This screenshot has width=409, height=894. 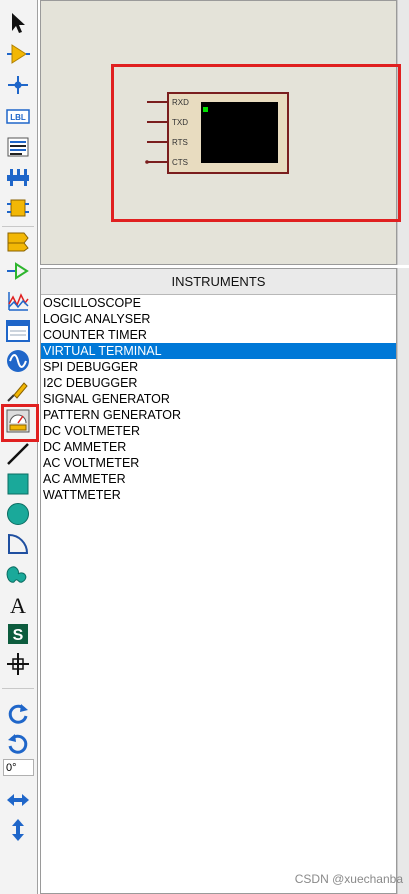 I want to click on flip-vertical-icon, so click(x=18, y=830).